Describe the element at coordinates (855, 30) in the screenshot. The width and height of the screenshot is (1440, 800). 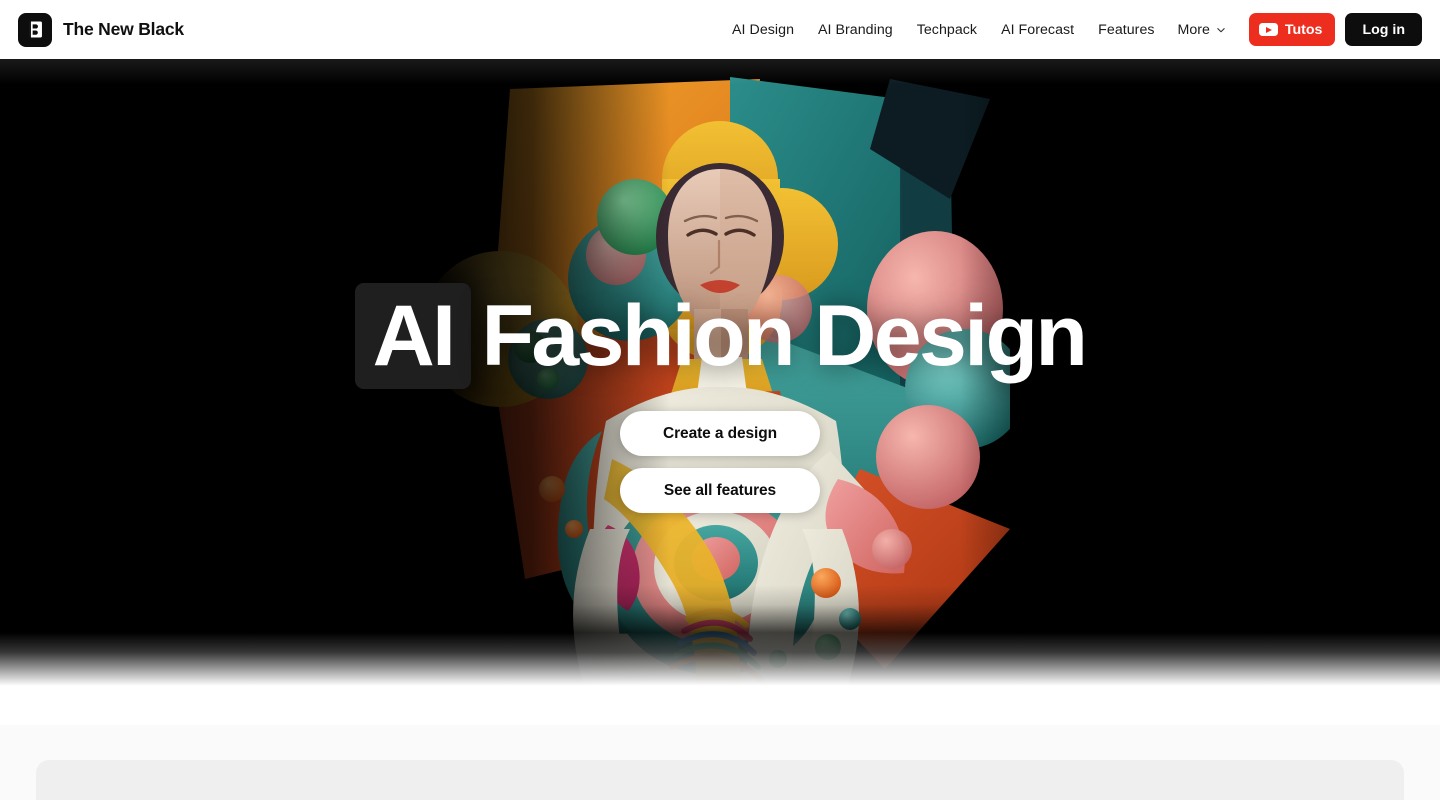
I see `nav-link-ai-branding: AI Branding` at that location.